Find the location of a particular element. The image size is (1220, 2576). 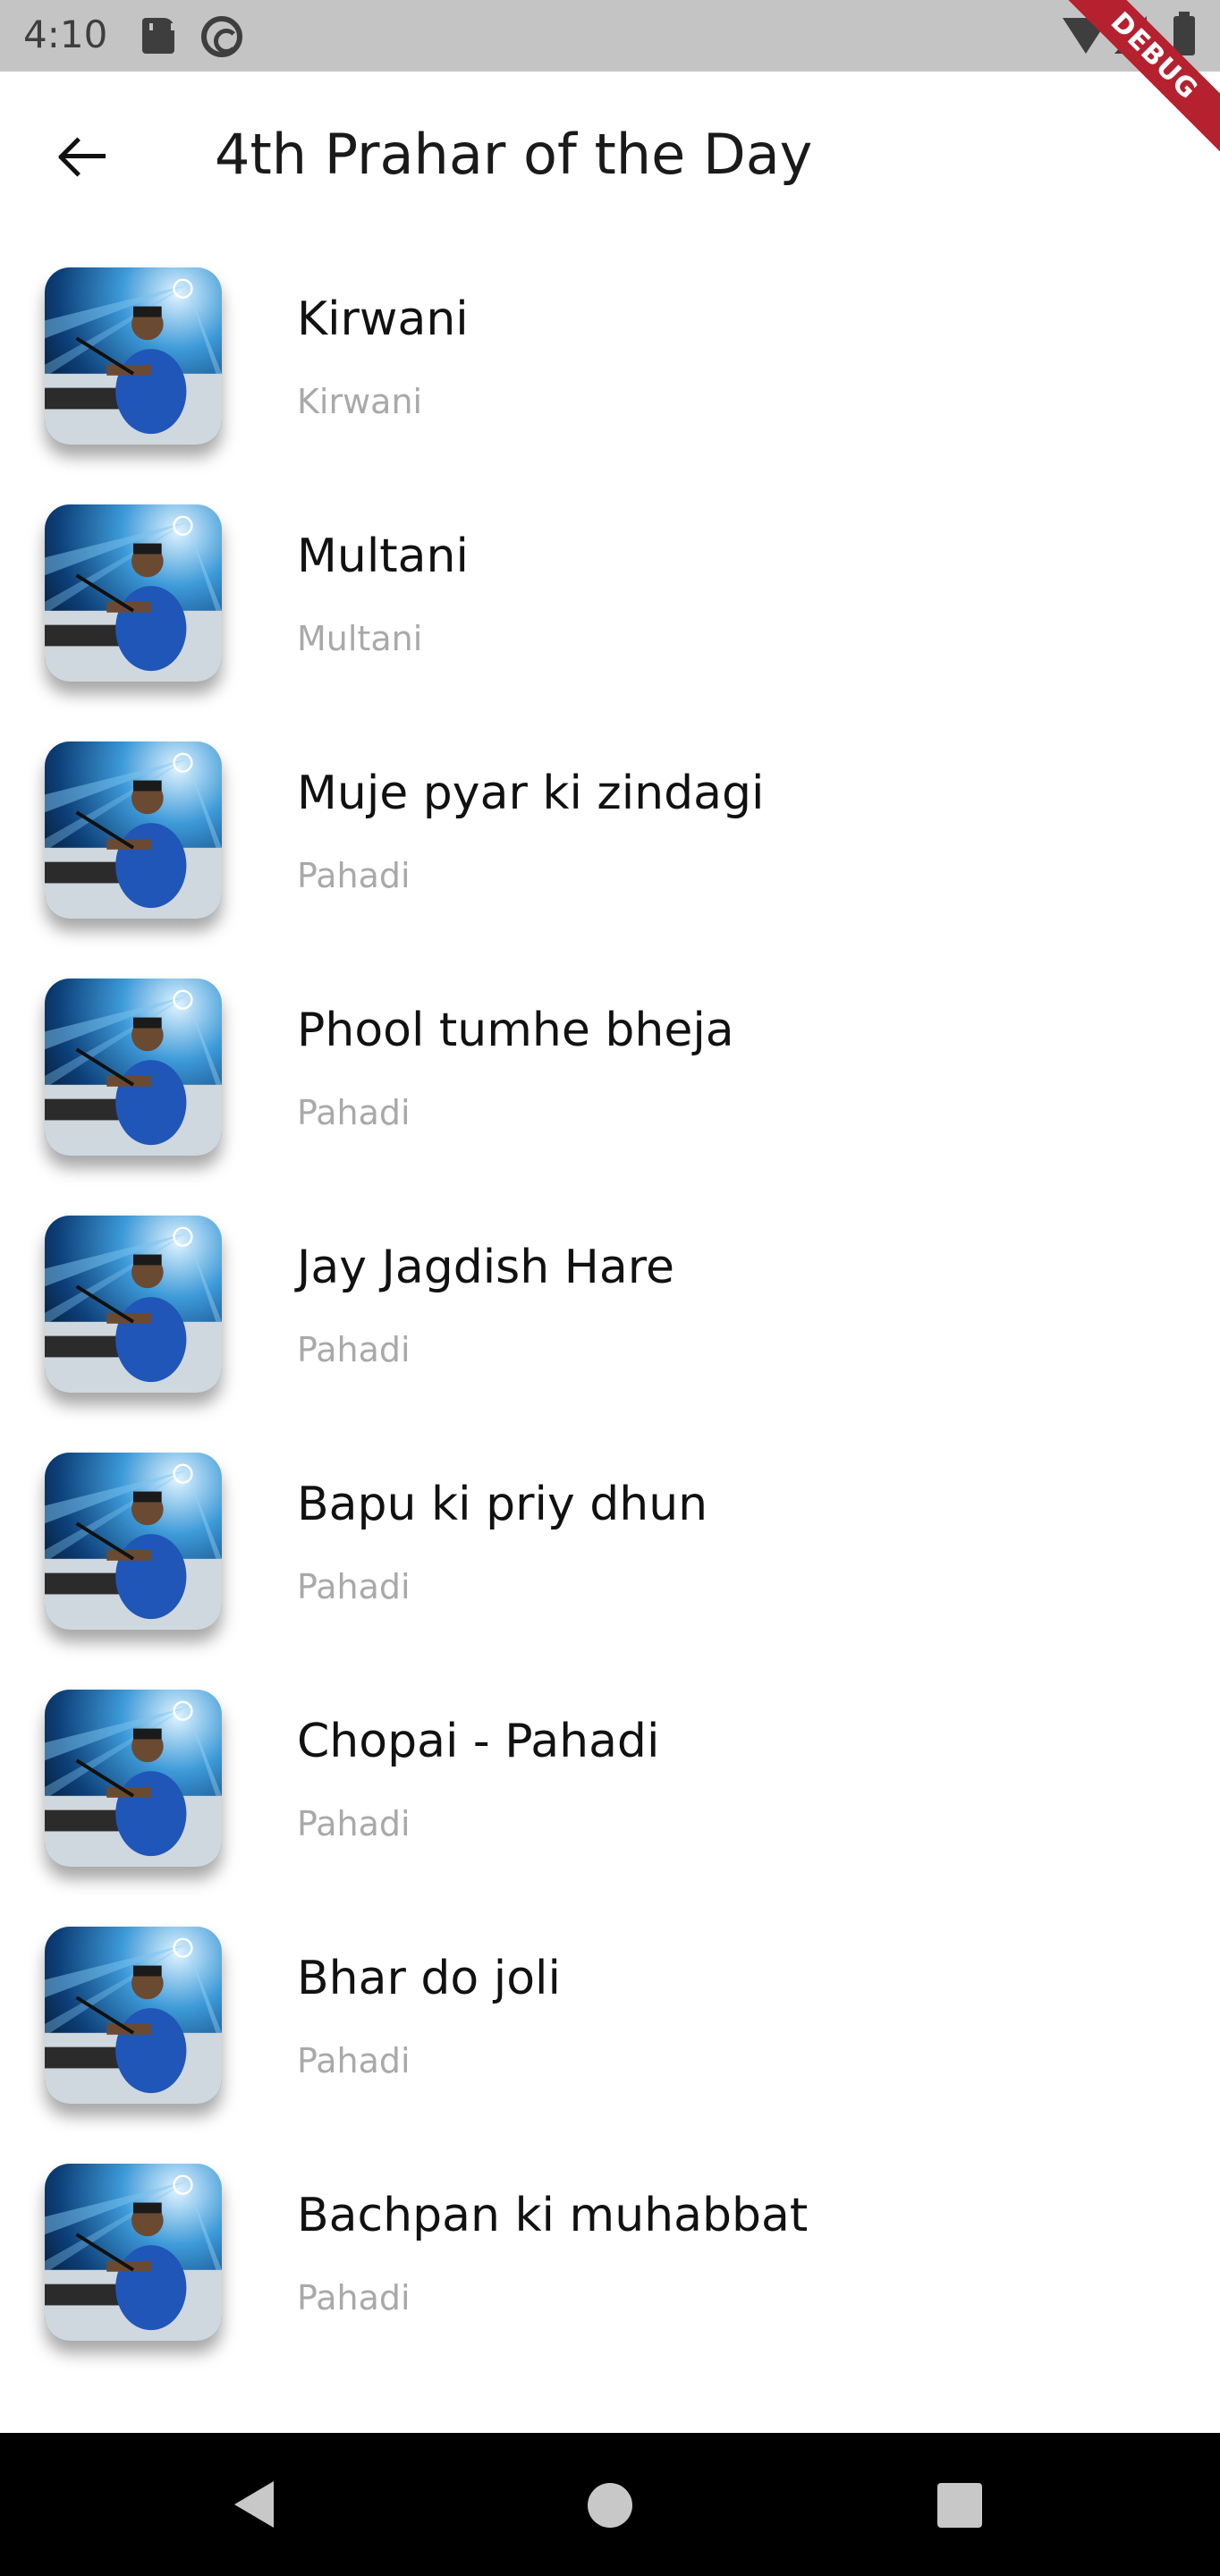

song-title: Multani is located at coordinates (383, 556).